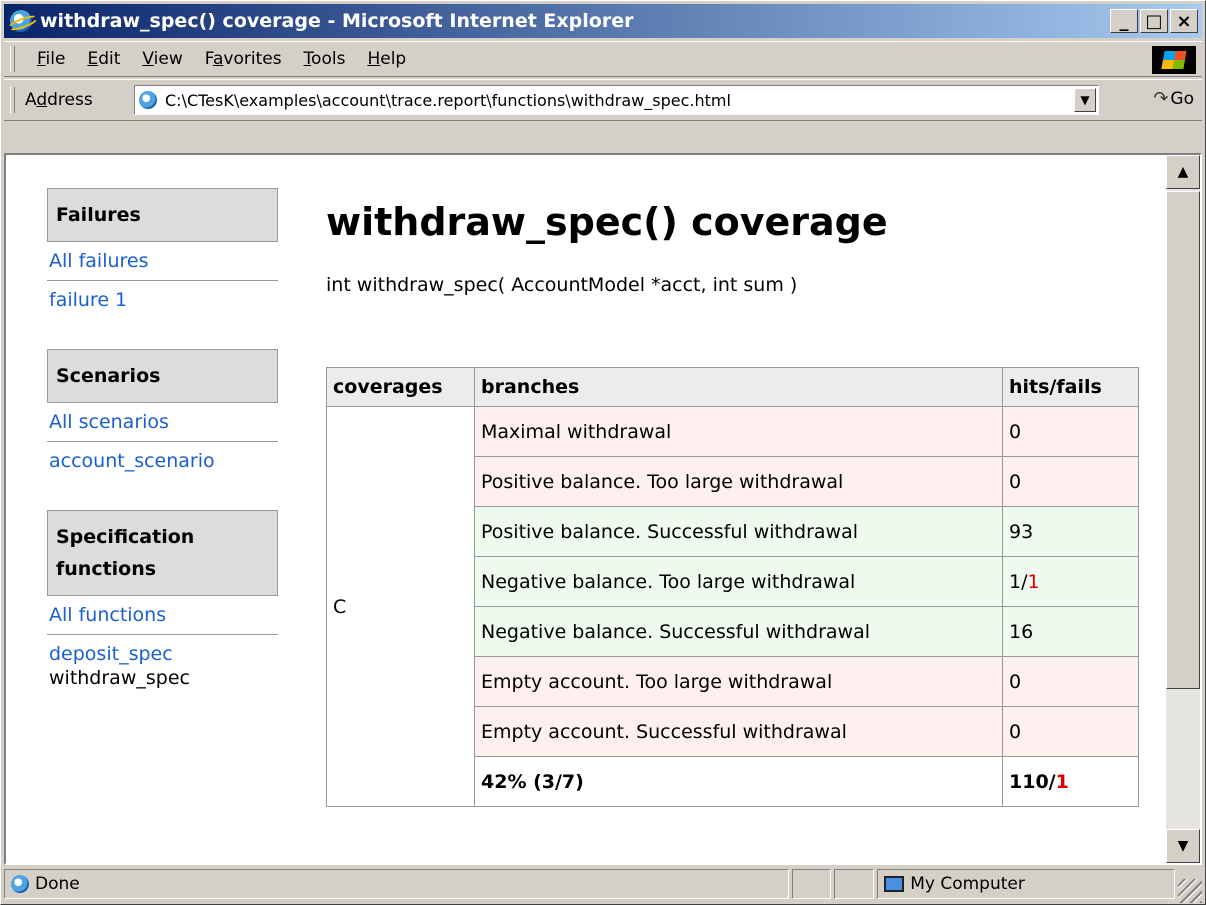 The height and width of the screenshot is (905, 1206). I want to click on resize-grip, so click(1190, 891).